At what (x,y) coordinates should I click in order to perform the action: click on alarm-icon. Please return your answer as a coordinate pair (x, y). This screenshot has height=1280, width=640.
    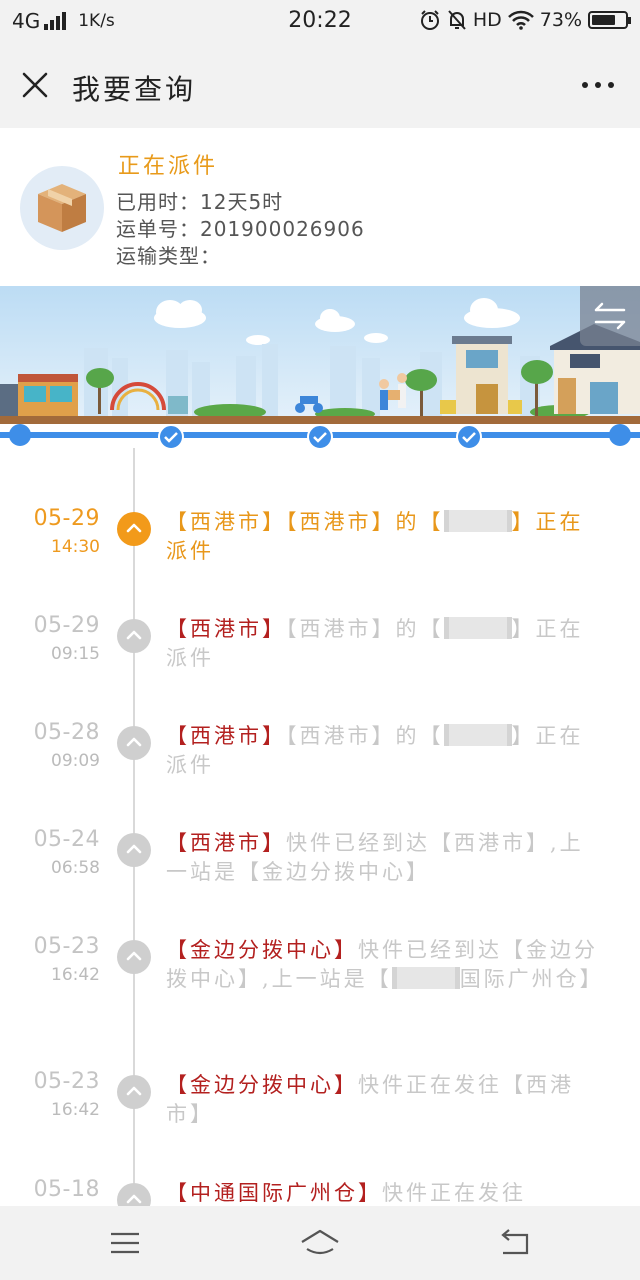
    Looking at the image, I should click on (429, 20).